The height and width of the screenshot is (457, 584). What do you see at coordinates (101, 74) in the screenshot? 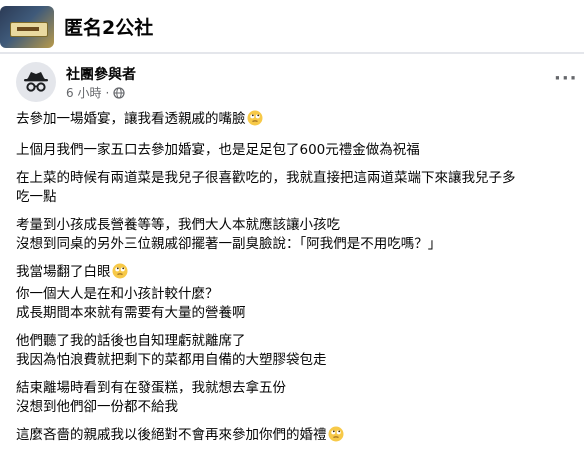
I see `post-author: 社團參與者` at bounding box center [101, 74].